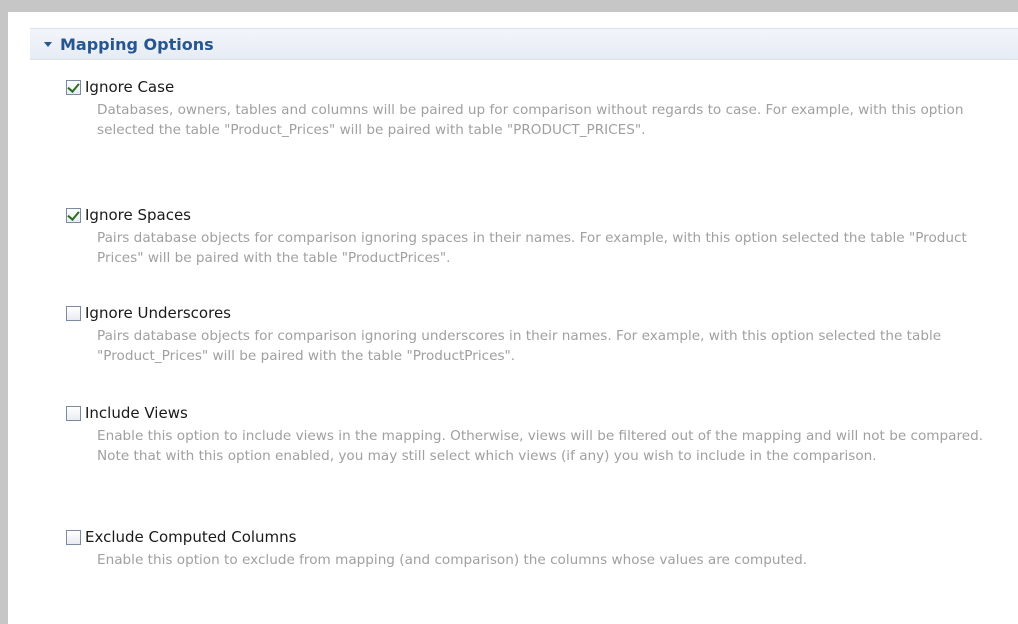 This screenshot has height=624, width=1018. Describe the element at coordinates (524, 44) in the screenshot. I see `section-header-mapping-options: Mapping Options` at that location.